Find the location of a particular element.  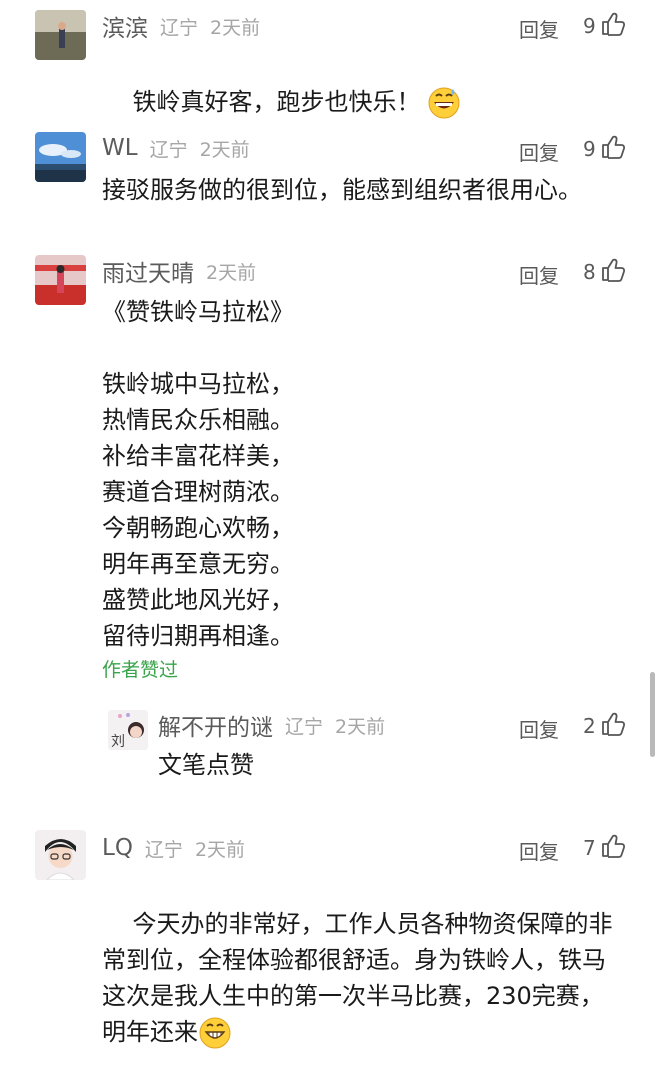

comment-author: WL is located at coordinates (120, 148).